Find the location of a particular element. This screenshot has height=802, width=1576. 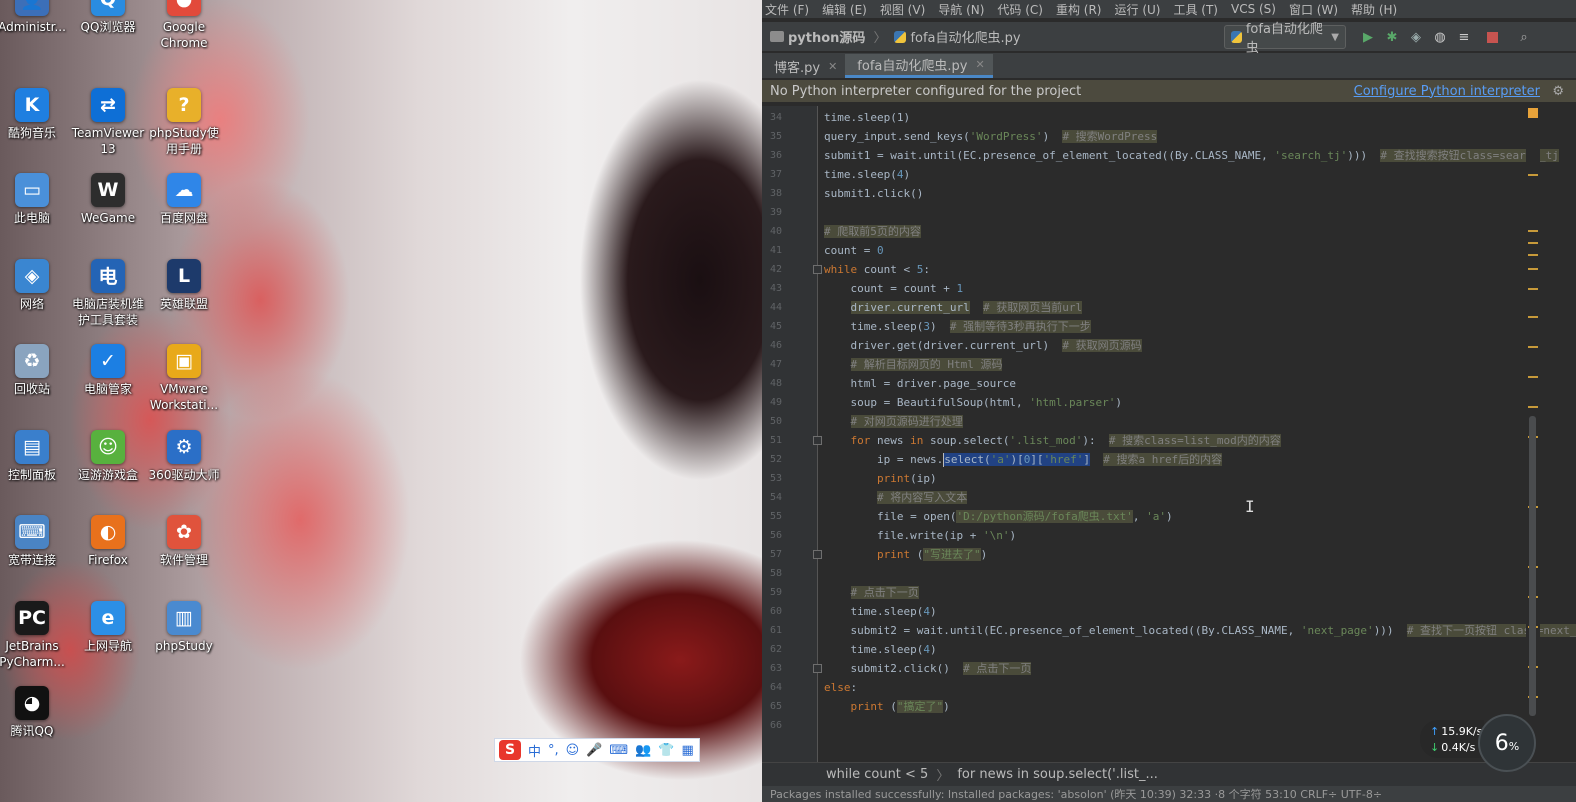

menu-item: 工具 (T) is located at coordinates (1195, 9).